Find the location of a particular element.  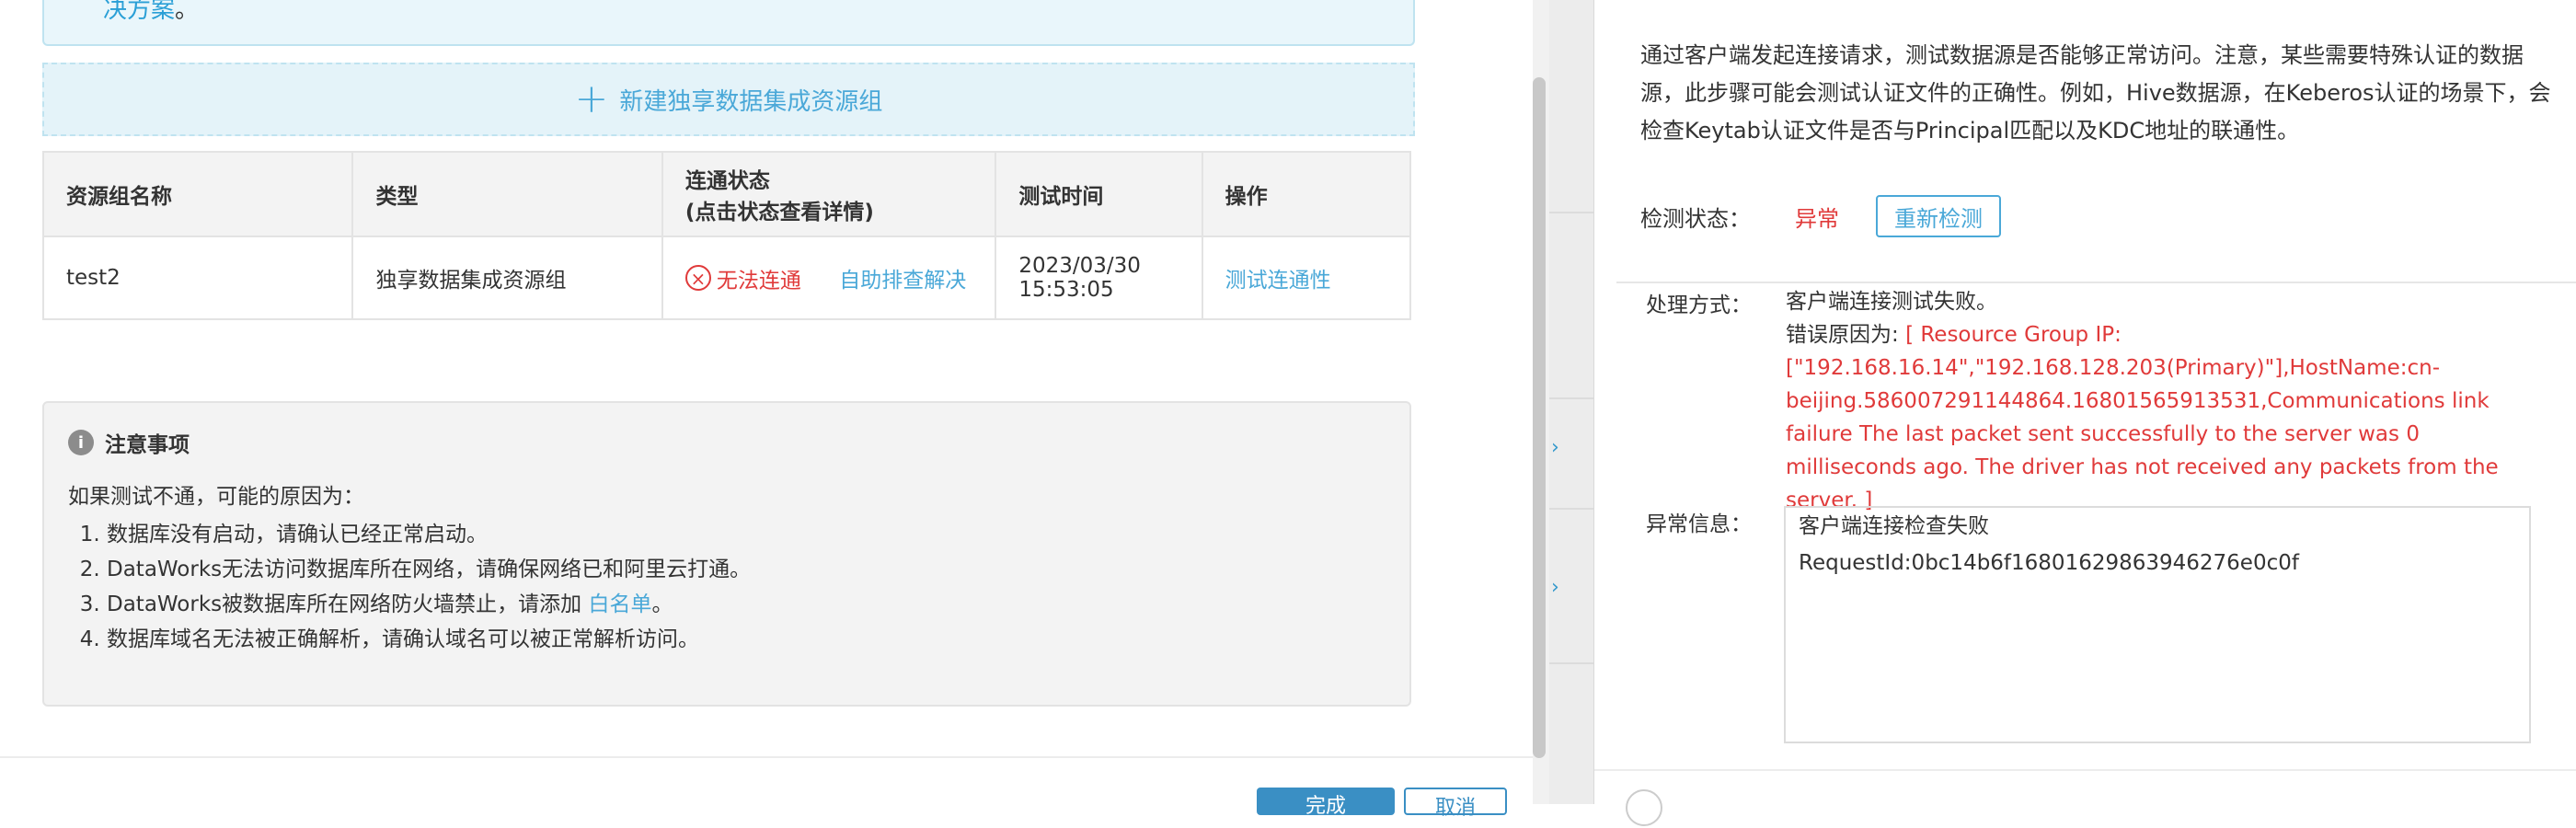

check-status-row: 检测状态： 异常 重新检测 is located at coordinates (1820, 216).